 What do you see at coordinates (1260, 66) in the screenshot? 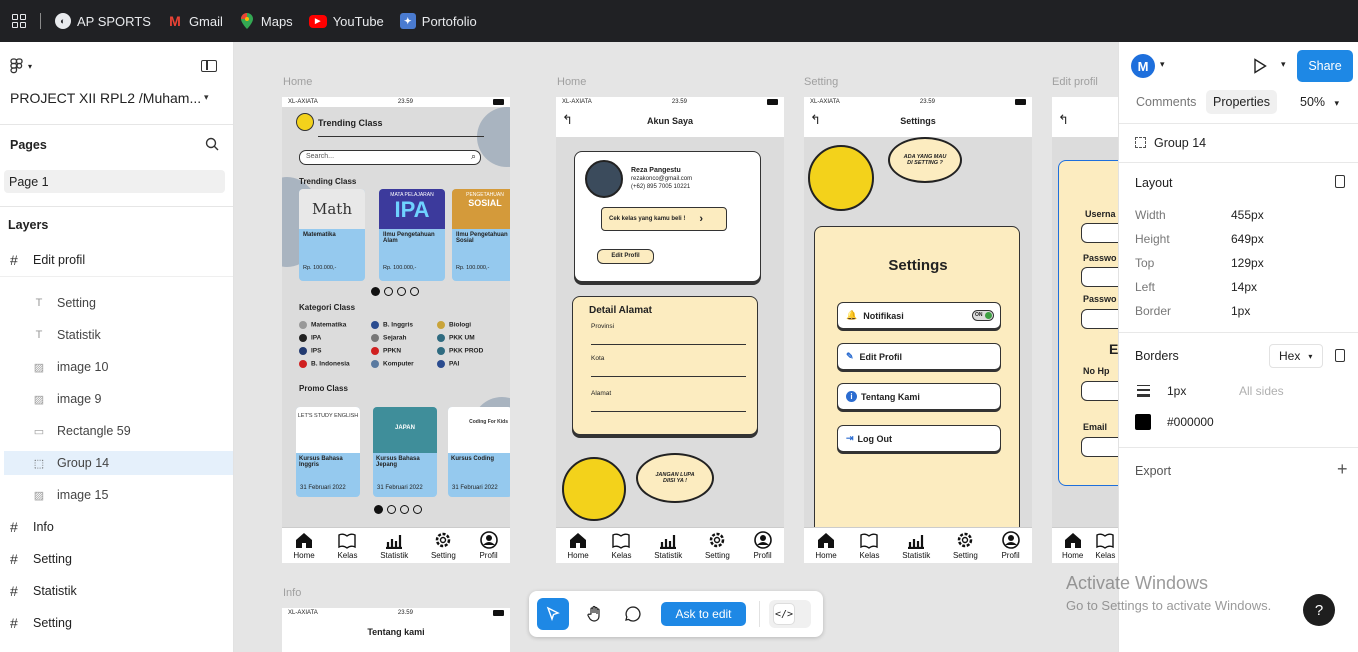
I see `play-icon` at bounding box center [1260, 66].